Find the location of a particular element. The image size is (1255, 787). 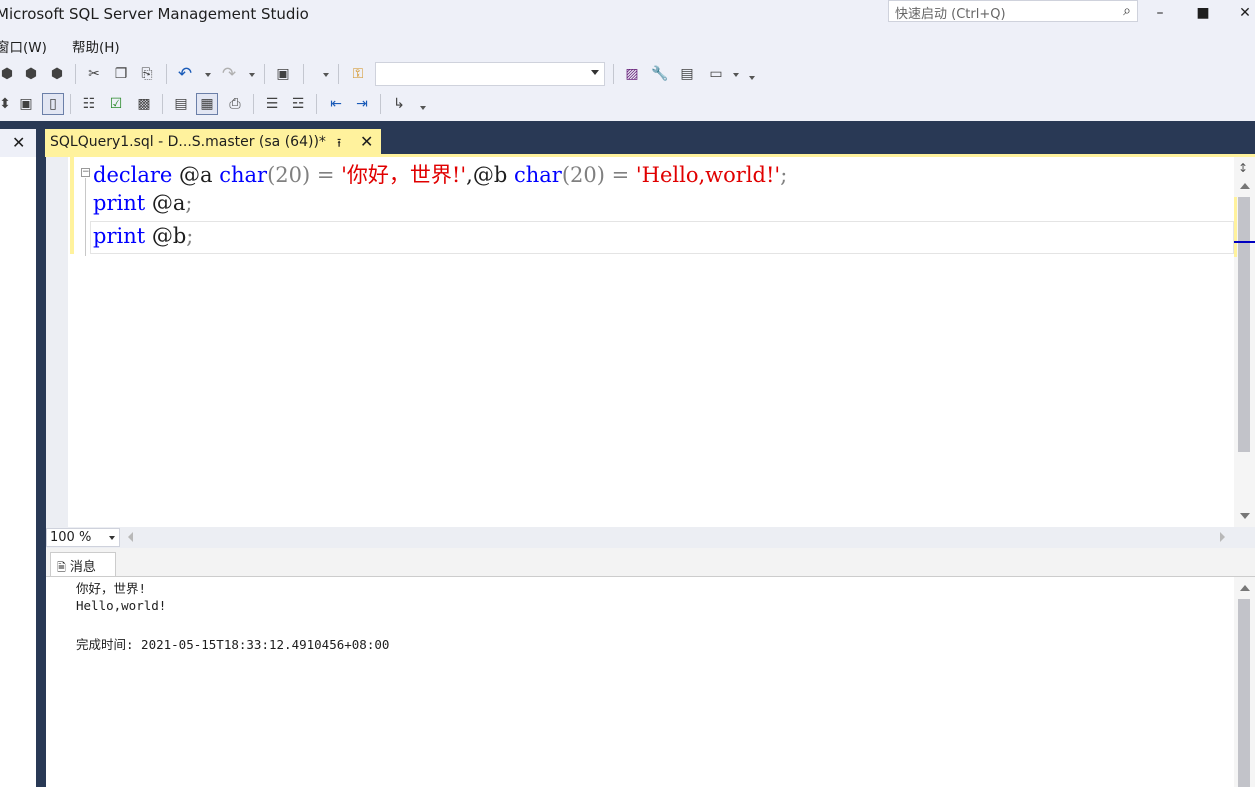

results-tab-bar: 🗎 消息 is located at coordinates (650, 562).